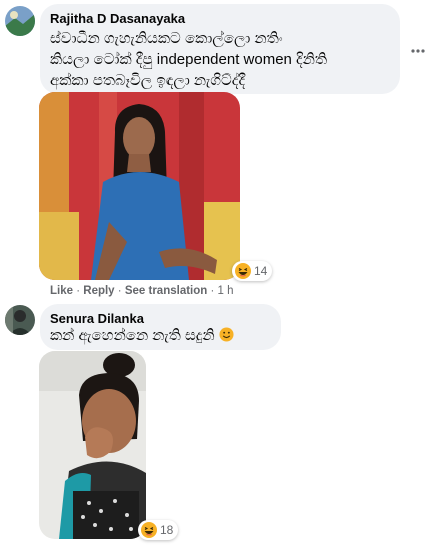 The image size is (430, 546). What do you see at coordinates (142, 336) in the screenshot?
I see `comment-text: කන් ඇහෙන්නෙ නැති සදුනි` at bounding box center [142, 336].